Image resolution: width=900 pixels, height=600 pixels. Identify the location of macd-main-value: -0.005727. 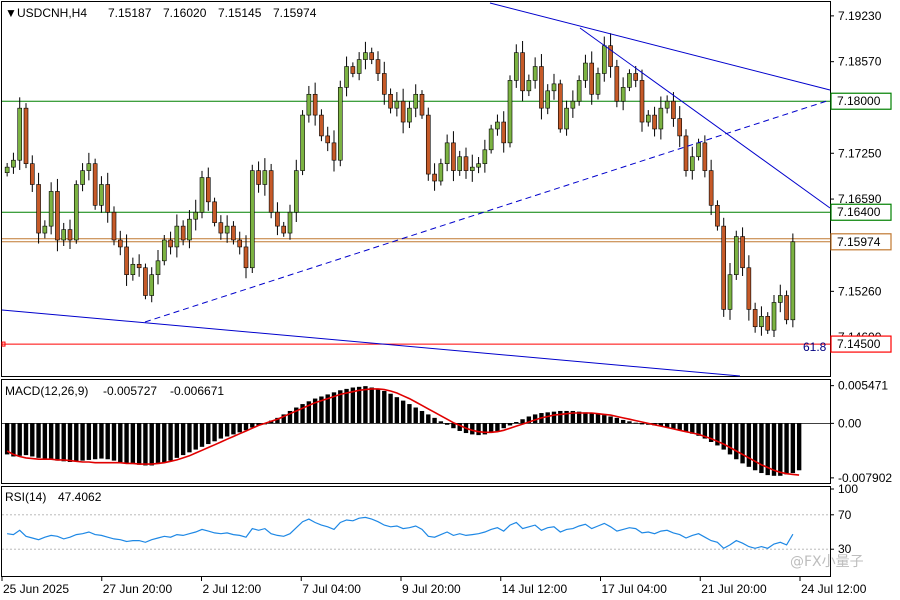
(130, 391).